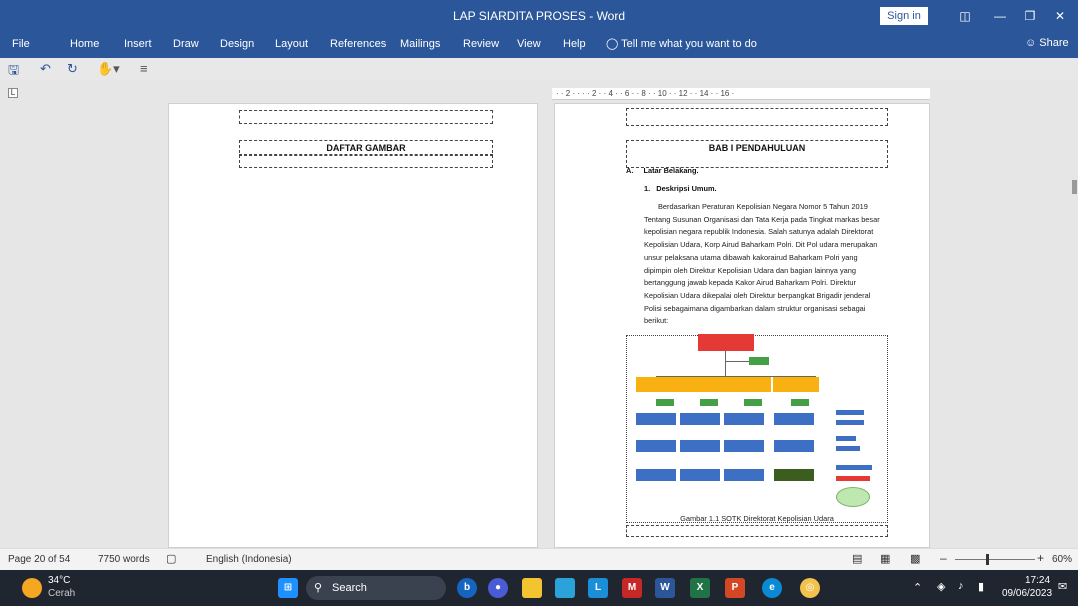  Describe the element at coordinates (757, 531) in the screenshot. I see `footer-placeholder` at that location.